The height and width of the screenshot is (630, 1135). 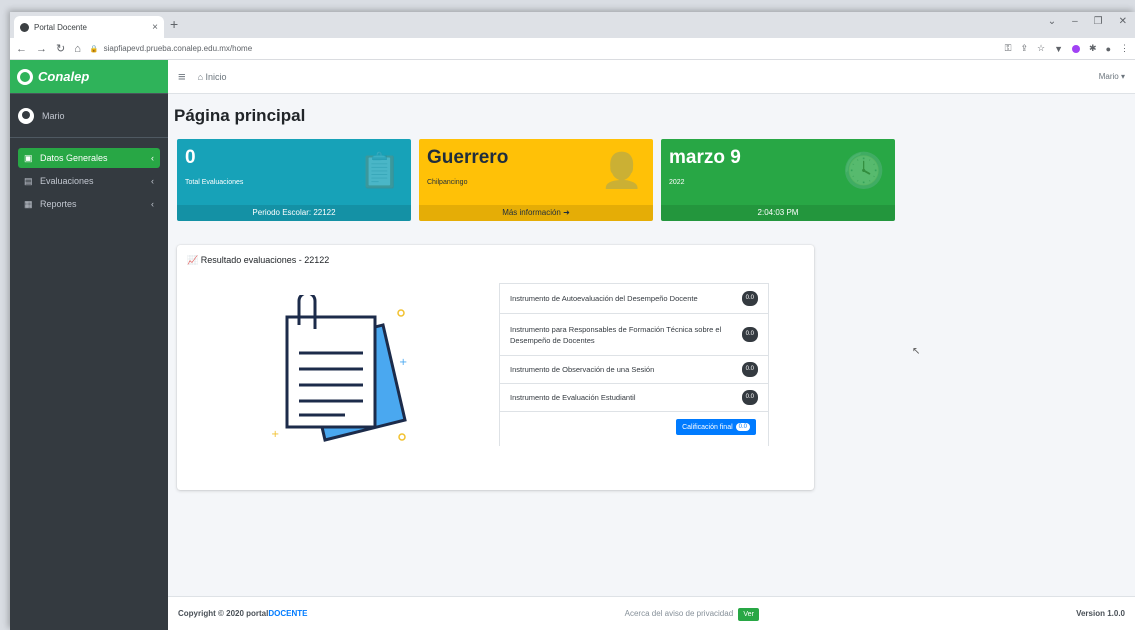 What do you see at coordinates (707, 427) in the screenshot?
I see `final-score-label: Calificación final` at bounding box center [707, 427].